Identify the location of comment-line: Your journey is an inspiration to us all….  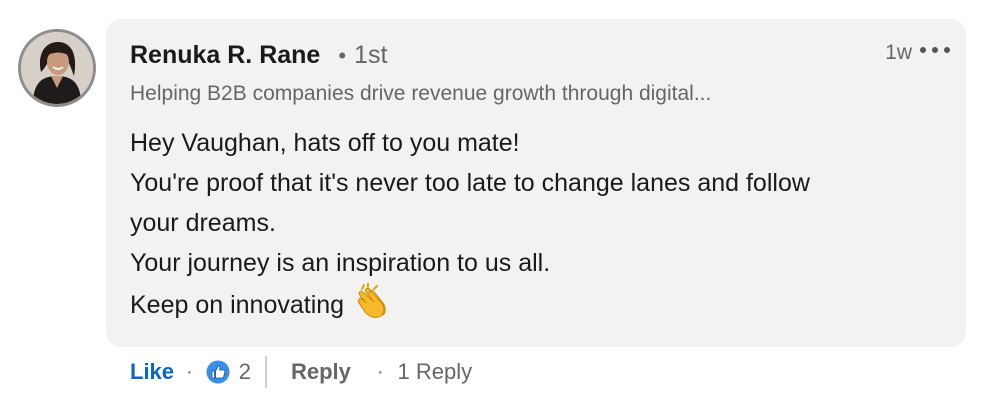
(340, 263).